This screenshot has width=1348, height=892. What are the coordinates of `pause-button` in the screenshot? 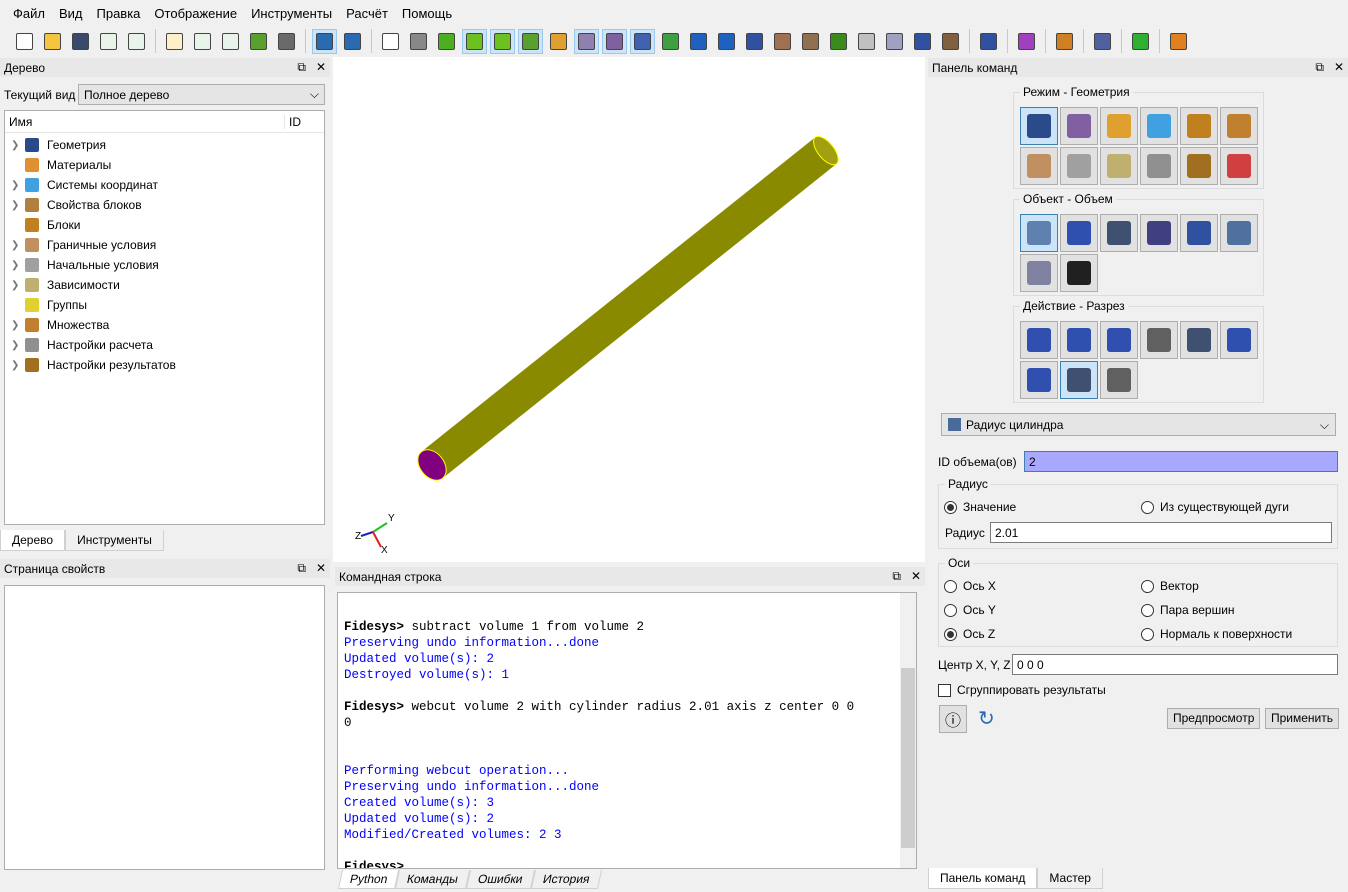 It's located at (258, 41).